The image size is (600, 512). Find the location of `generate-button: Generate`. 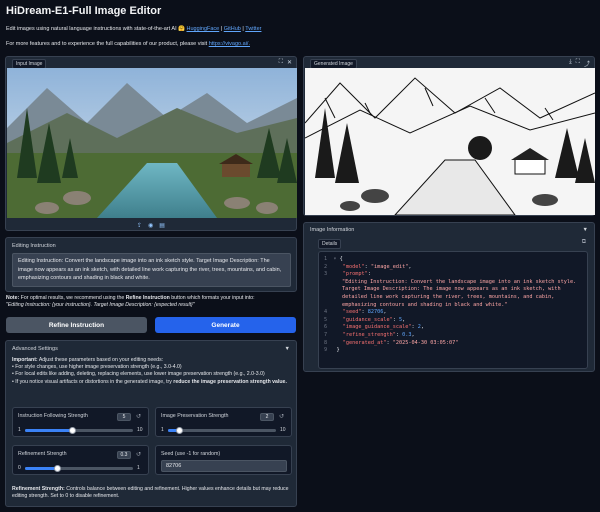

generate-button: Generate is located at coordinates (225, 325).